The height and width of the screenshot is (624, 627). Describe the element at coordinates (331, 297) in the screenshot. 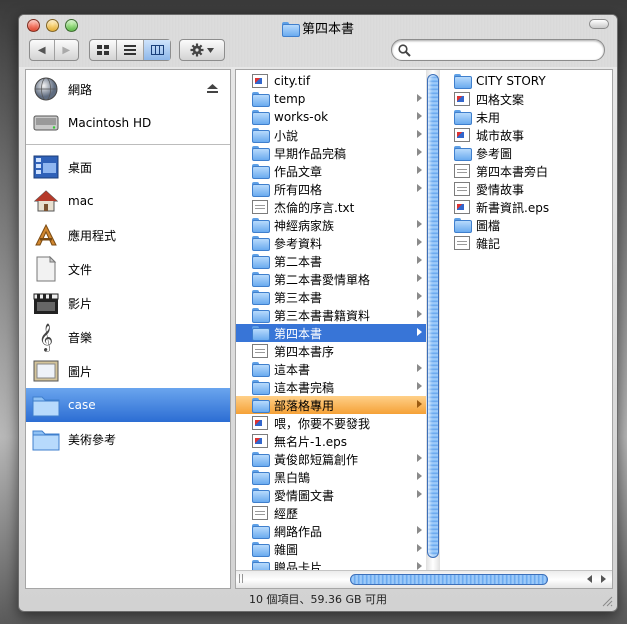

I see `file-row: 第三本書` at that location.